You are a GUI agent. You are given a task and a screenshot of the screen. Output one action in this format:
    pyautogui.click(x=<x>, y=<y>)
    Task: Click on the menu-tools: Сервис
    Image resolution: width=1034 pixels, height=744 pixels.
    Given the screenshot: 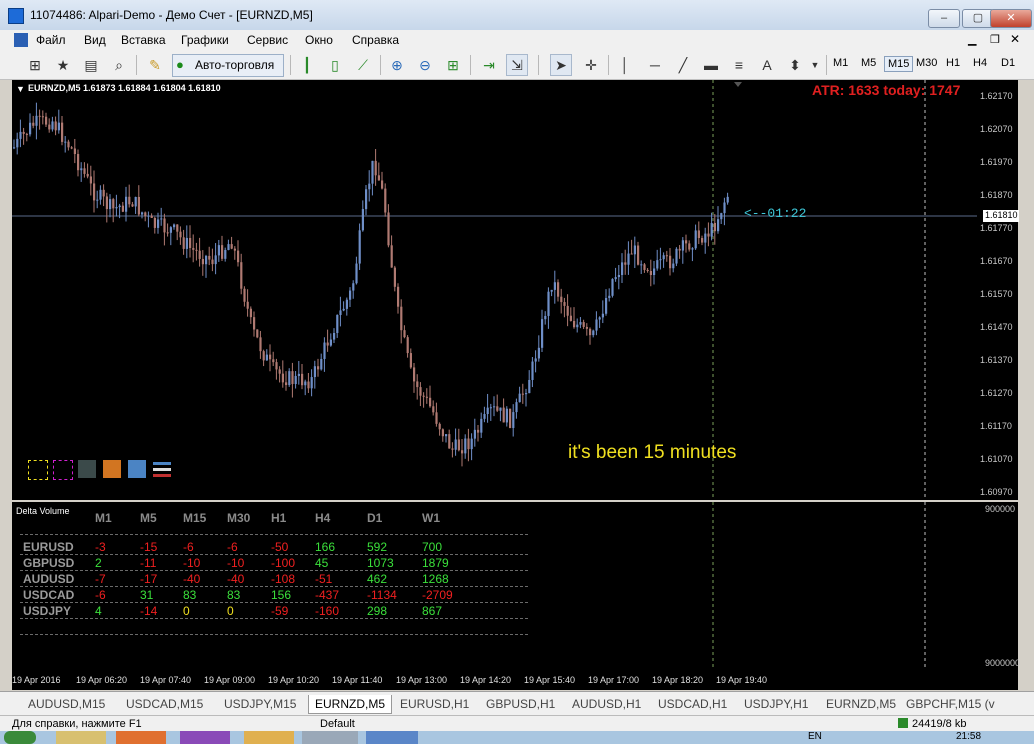 What is the action you would take?
    pyautogui.click(x=267, y=40)
    